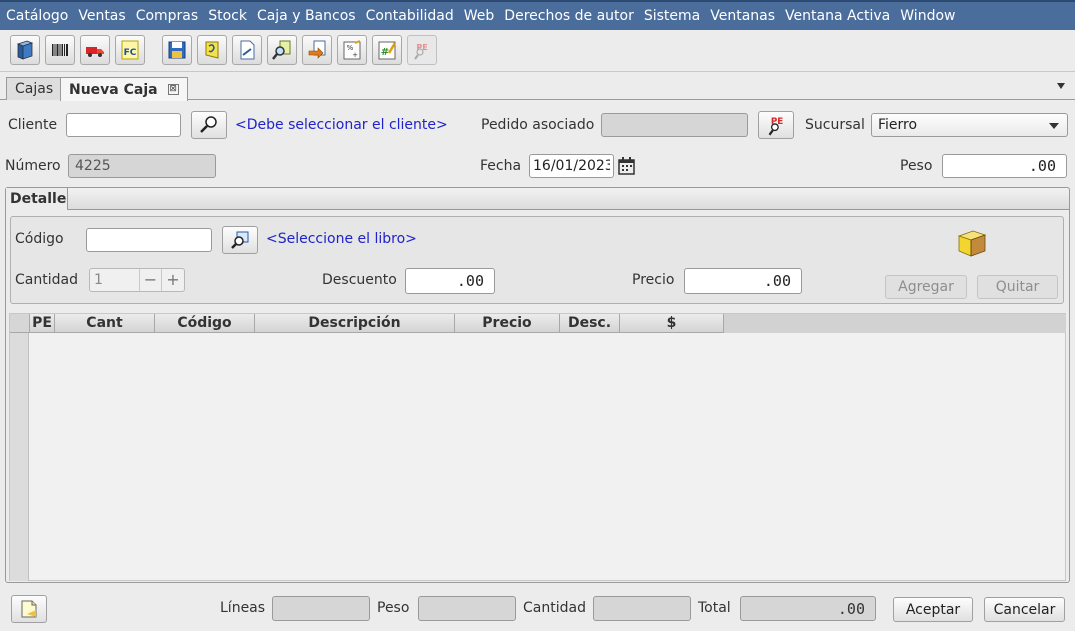 The image size is (1075, 631). I want to click on sucursal-label: Sucursal, so click(835, 125).